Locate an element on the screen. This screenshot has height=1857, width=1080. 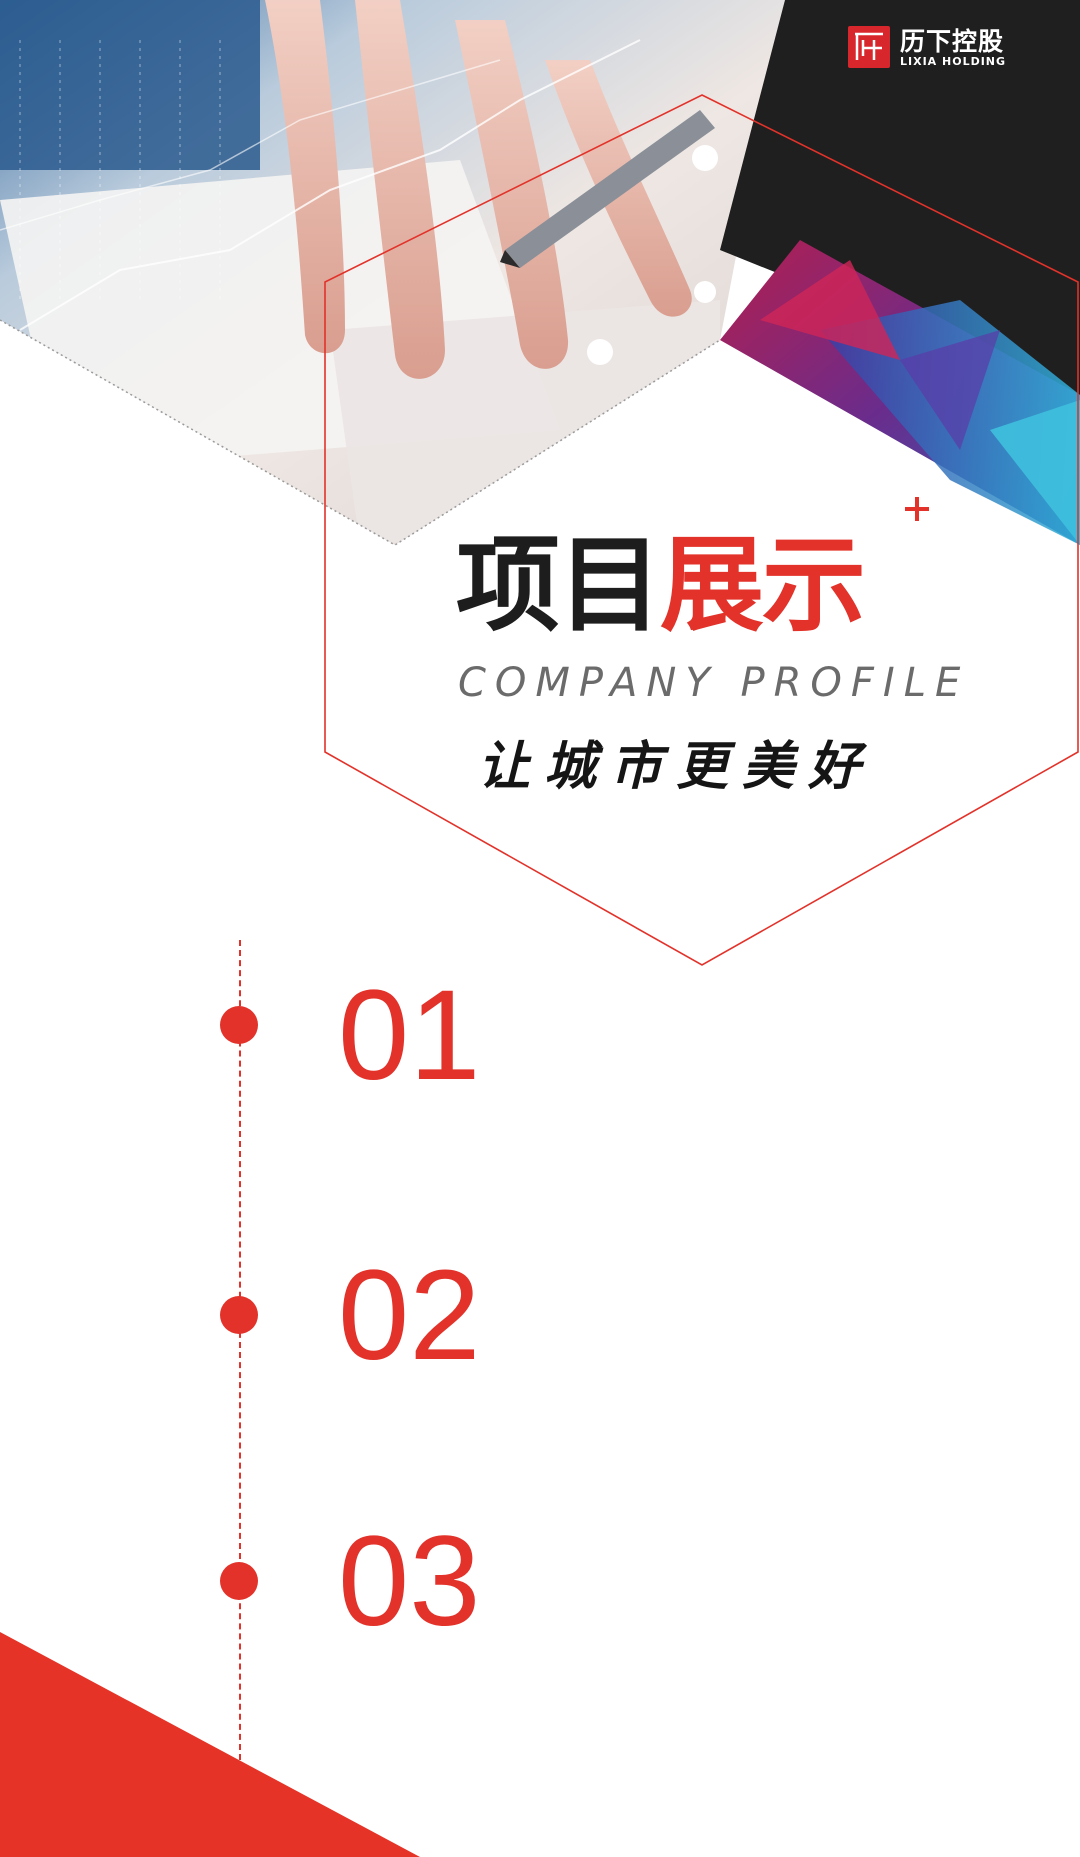
brand-logo: 历下控股 LIXIA HOLDING is located at coordinates (953, 47).